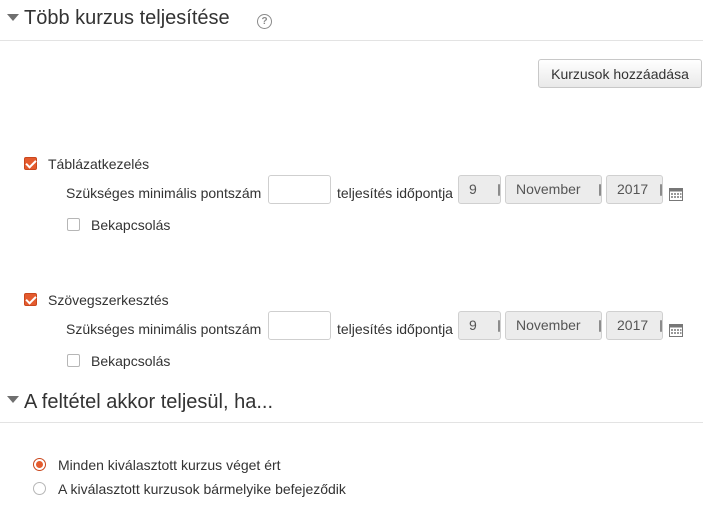 The height and width of the screenshot is (507, 716). Describe the element at coordinates (39, 488) in the screenshot. I see `condition-radio-any` at that location.